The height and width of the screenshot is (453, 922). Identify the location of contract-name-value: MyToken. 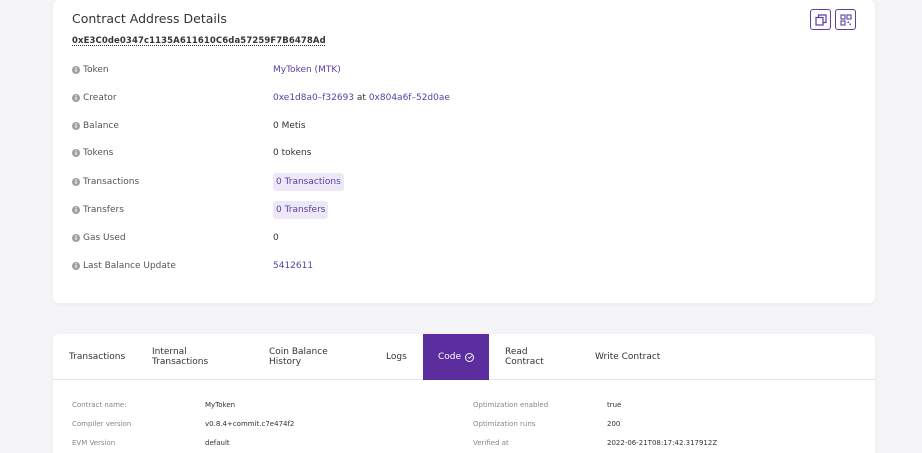
(220, 405).